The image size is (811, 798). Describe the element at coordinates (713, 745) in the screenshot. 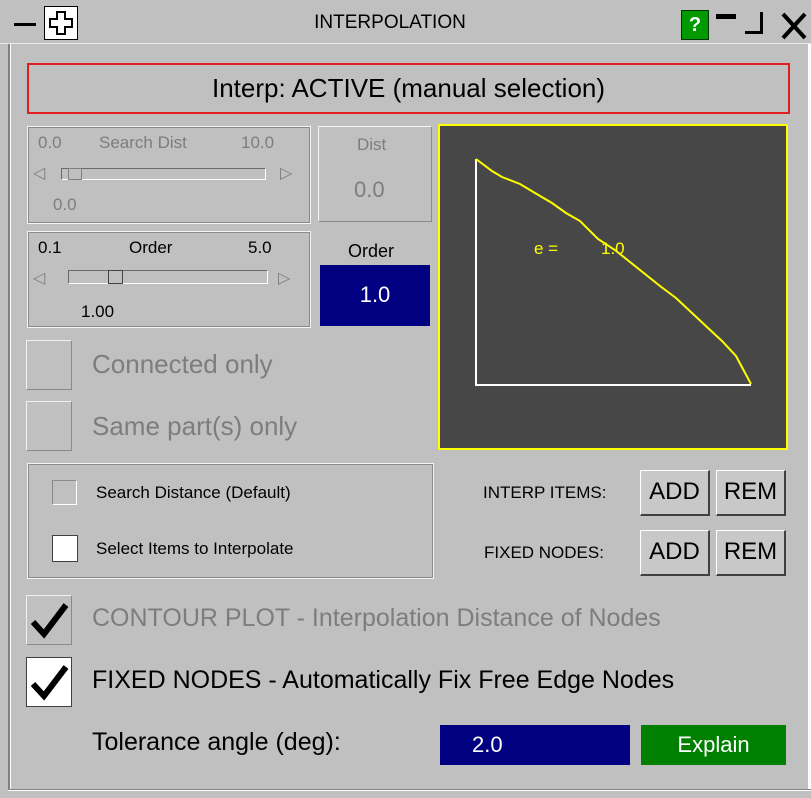

I see `explain-button: Explain` at that location.